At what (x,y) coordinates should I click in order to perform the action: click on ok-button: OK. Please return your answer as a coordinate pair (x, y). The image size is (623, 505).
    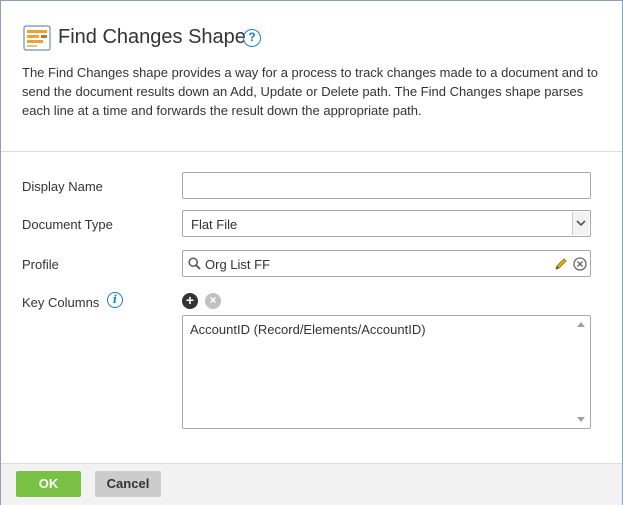
    Looking at the image, I should click on (48, 484).